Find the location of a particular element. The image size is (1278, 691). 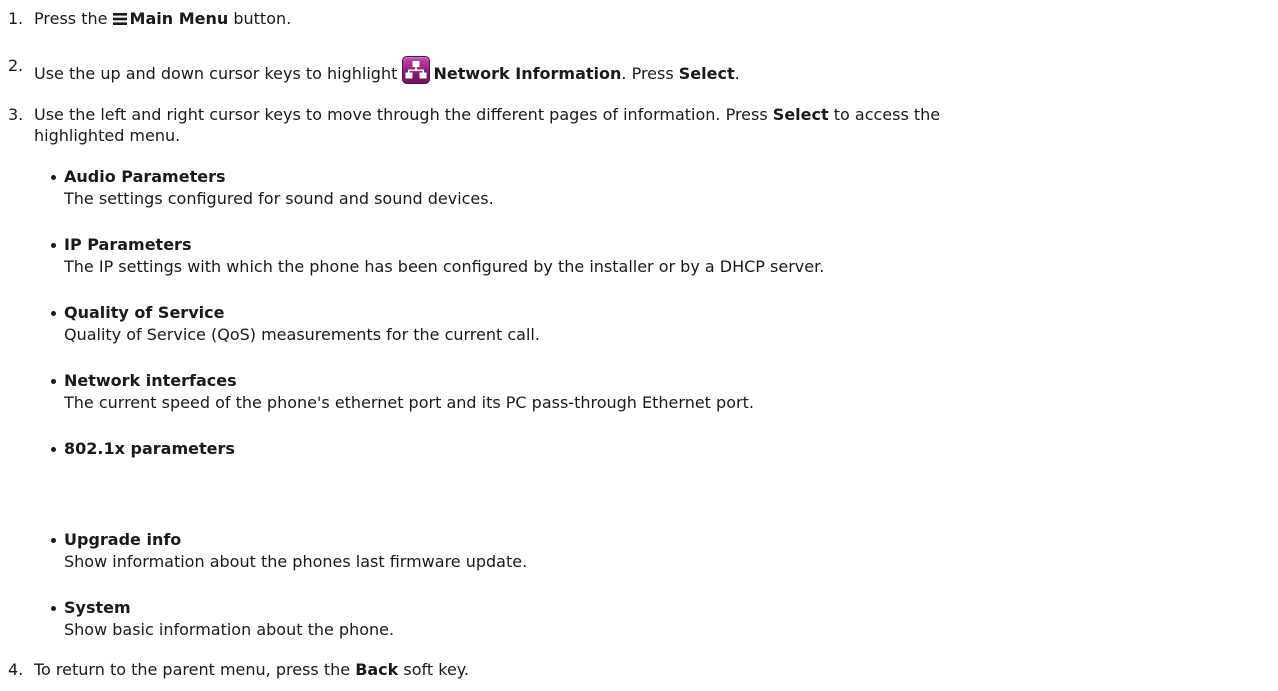

item-title: Network interfaces is located at coordinates (150, 380).